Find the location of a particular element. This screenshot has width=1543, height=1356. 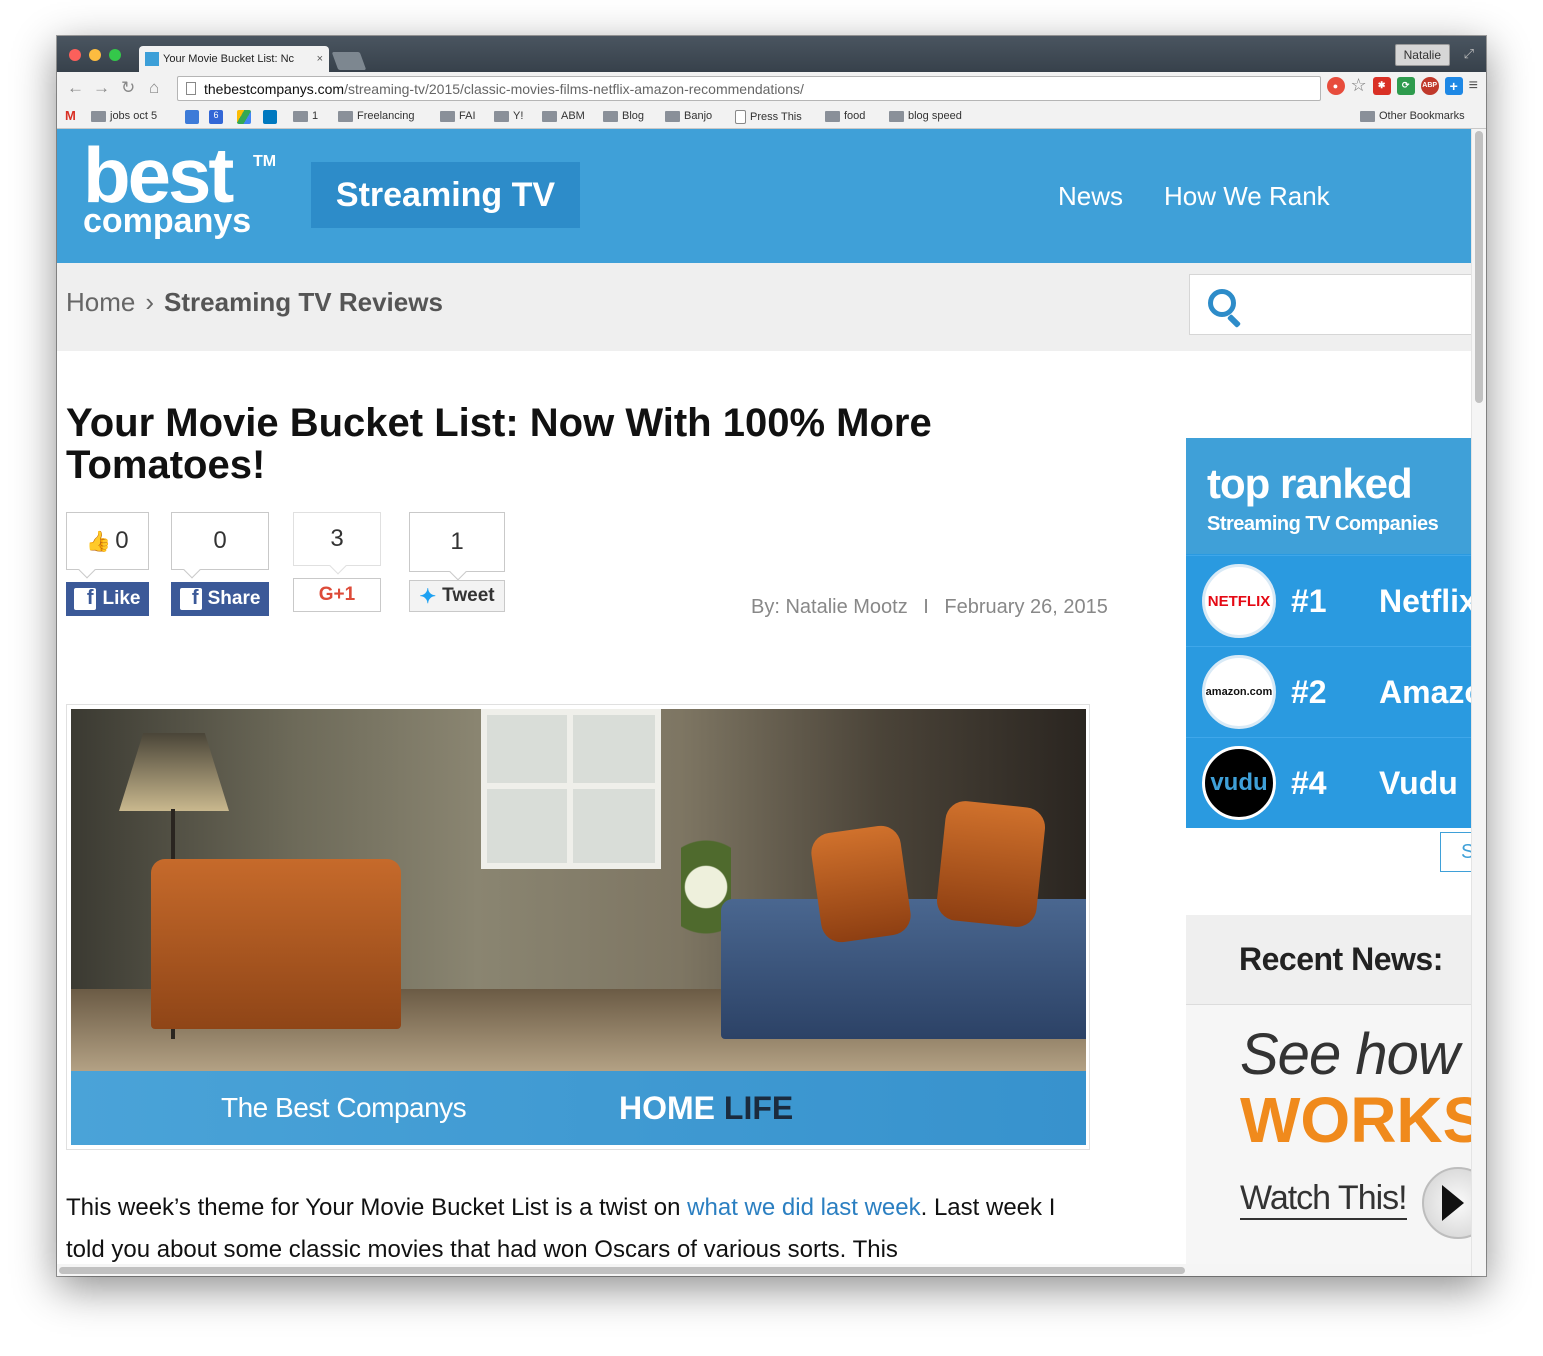

search-input is located at coordinates (1334, 304).